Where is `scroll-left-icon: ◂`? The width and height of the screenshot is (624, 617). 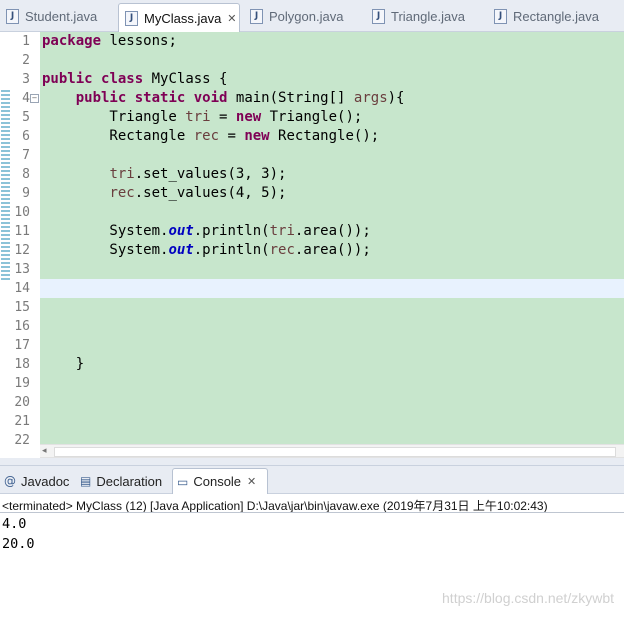 scroll-left-icon: ◂ is located at coordinates (44, 451).